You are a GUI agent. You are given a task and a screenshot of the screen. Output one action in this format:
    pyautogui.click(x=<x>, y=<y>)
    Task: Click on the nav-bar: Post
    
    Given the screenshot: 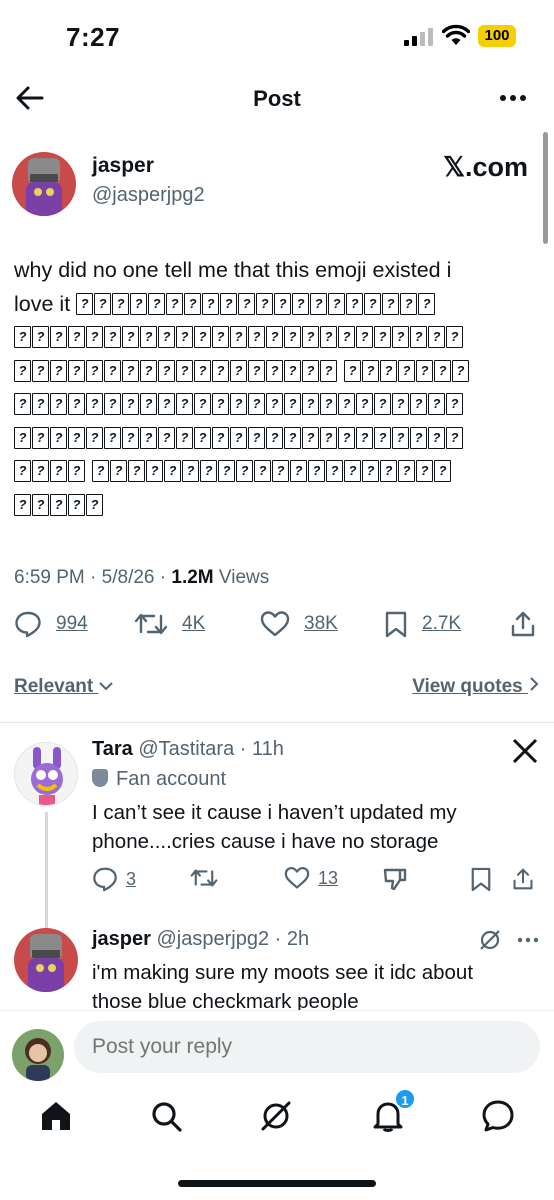 What is the action you would take?
    pyautogui.click(x=277, y=100)
    